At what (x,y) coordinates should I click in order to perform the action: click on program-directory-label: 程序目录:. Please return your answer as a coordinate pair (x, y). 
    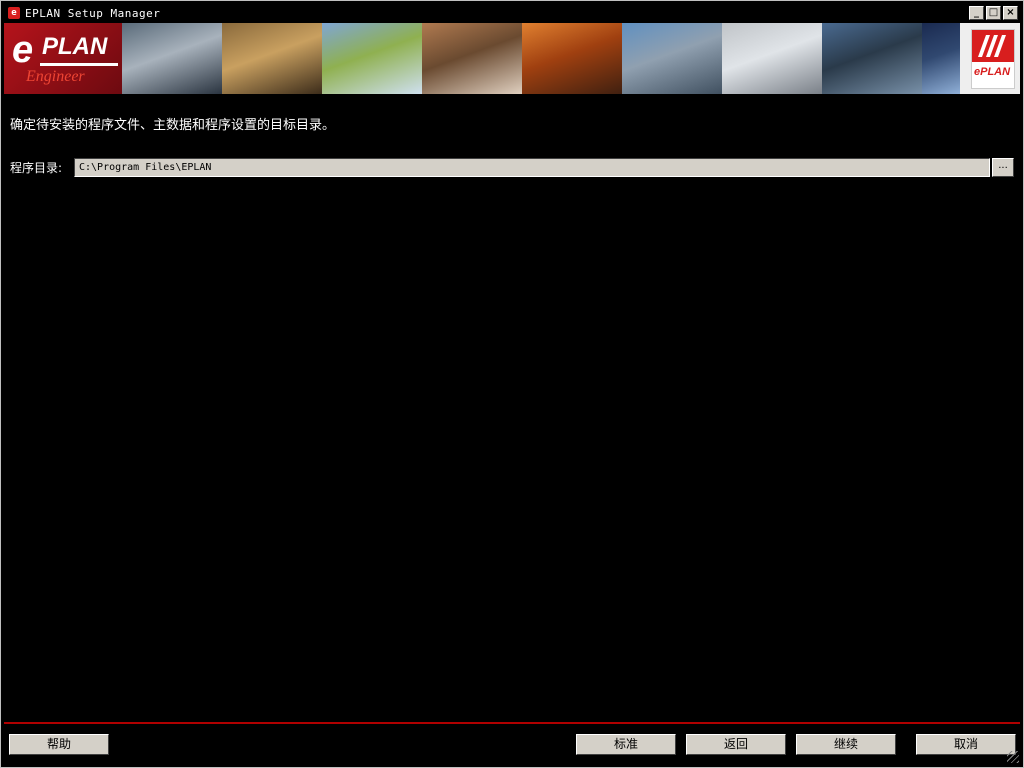
    Looking at the image, I should click on (36, 168).